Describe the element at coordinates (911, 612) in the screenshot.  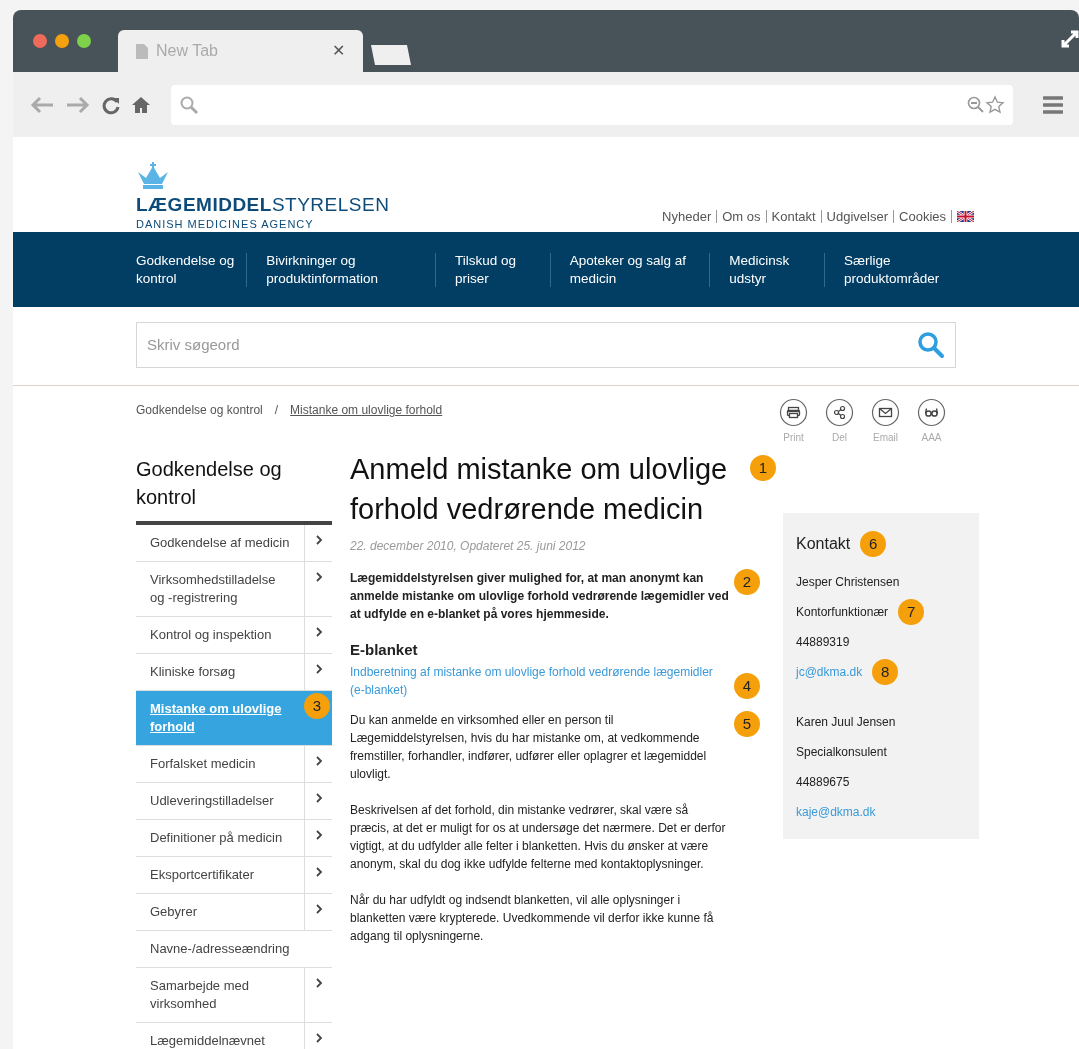
I see `callout-badge: 7` at that location.